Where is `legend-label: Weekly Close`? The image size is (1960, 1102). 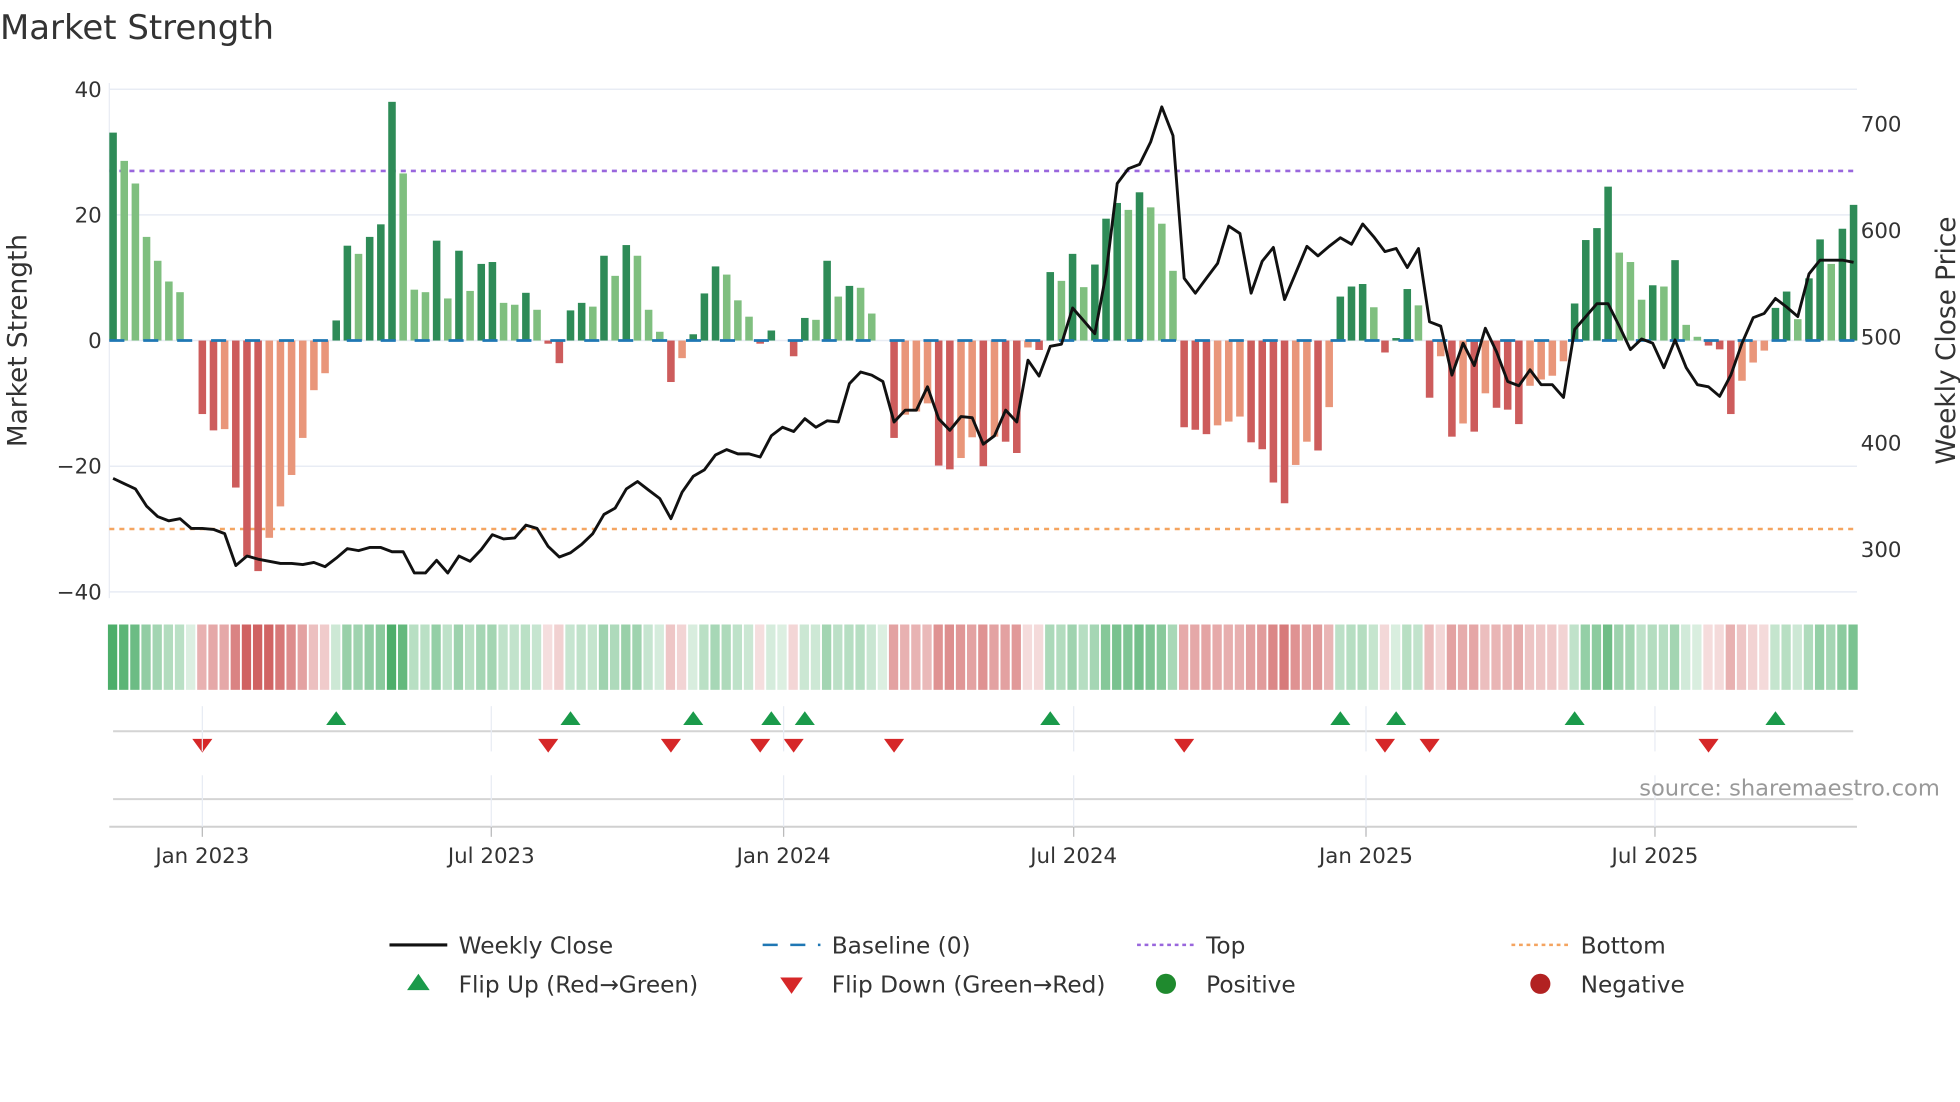 legend-label: Weekly Close is located at coordinates (536, 946).